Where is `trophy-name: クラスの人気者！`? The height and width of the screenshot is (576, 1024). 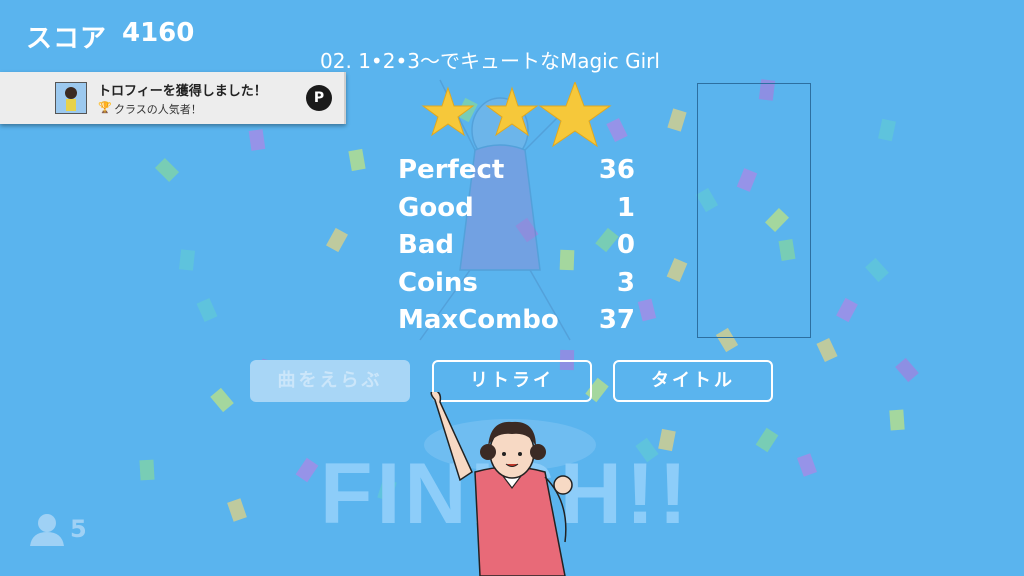
trophy-name: クラスの人気者！ is located at coordinates (158, 109).